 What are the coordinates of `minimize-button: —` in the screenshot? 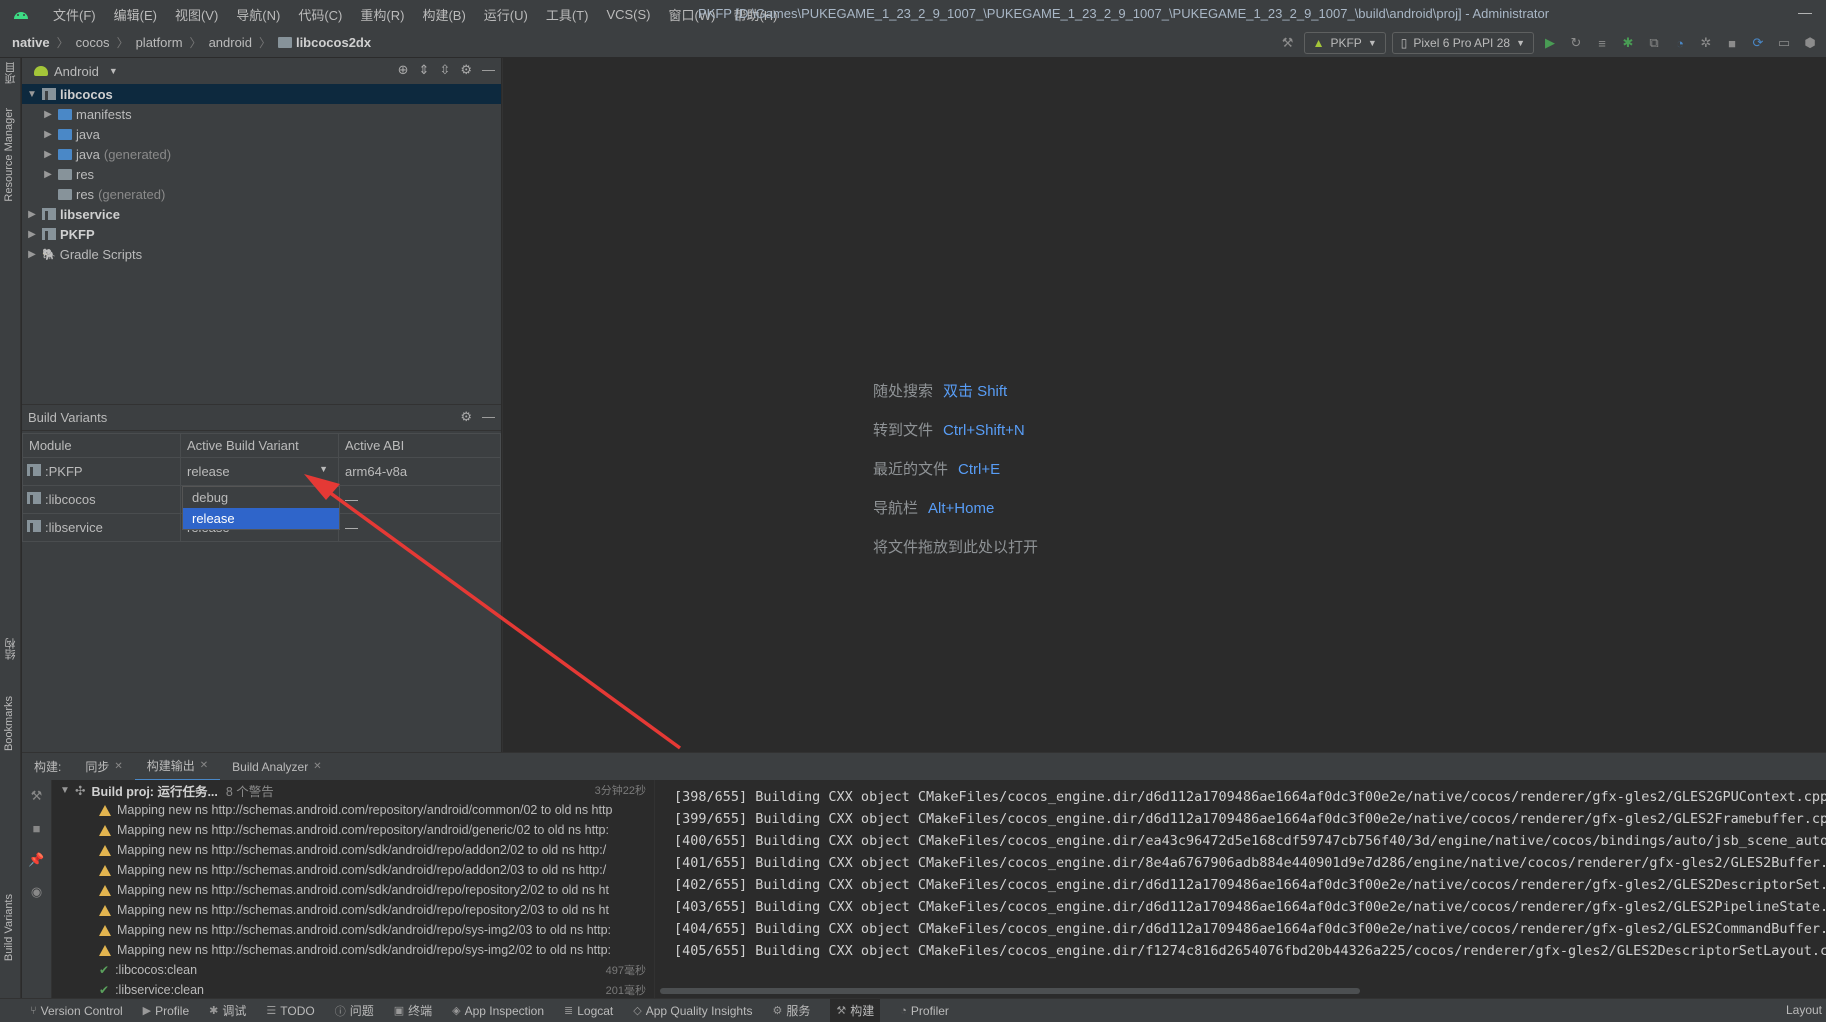 It's located at (1805, 12).